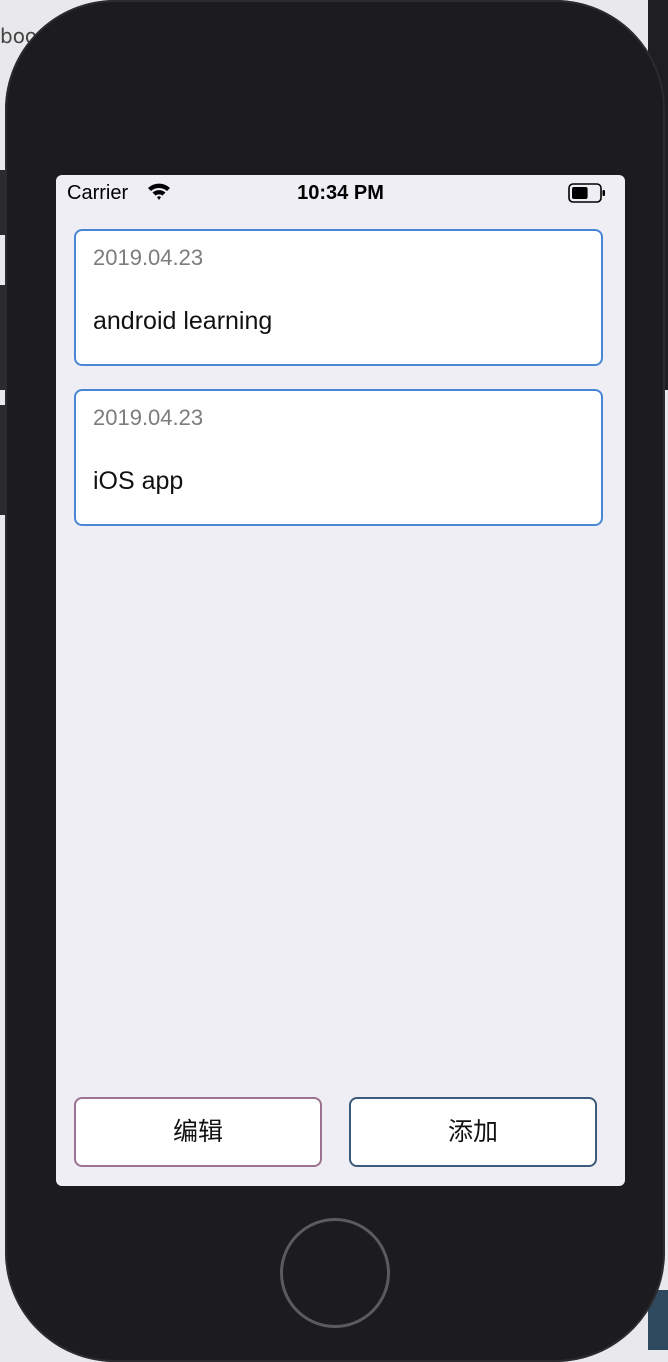 The image size is (668, 1362). What do you see at coordinates (473, 1132) in the screenshot?
I see `add-button: 添加` at bounding box center [473, 1132].